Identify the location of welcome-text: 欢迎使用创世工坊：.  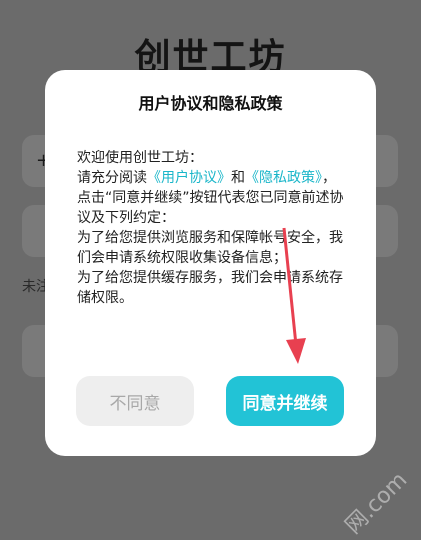
(140, 158).